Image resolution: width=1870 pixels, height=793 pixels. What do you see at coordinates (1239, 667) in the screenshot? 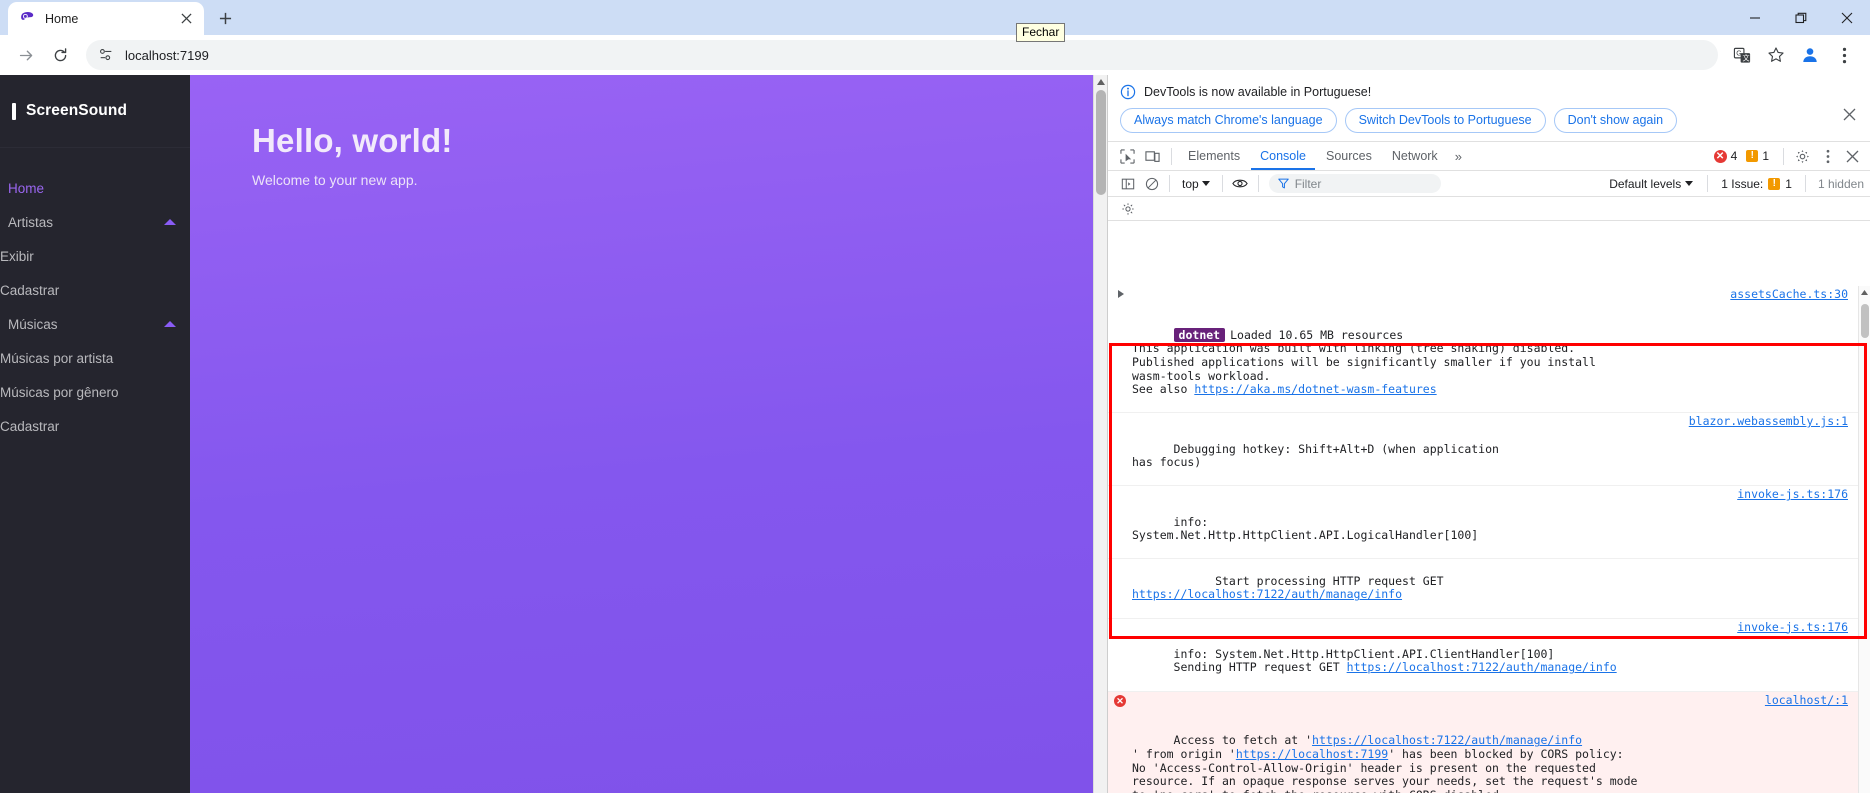
I see `message-text-2: Sending HTTP request GET` at bounding box center [1239, 667].